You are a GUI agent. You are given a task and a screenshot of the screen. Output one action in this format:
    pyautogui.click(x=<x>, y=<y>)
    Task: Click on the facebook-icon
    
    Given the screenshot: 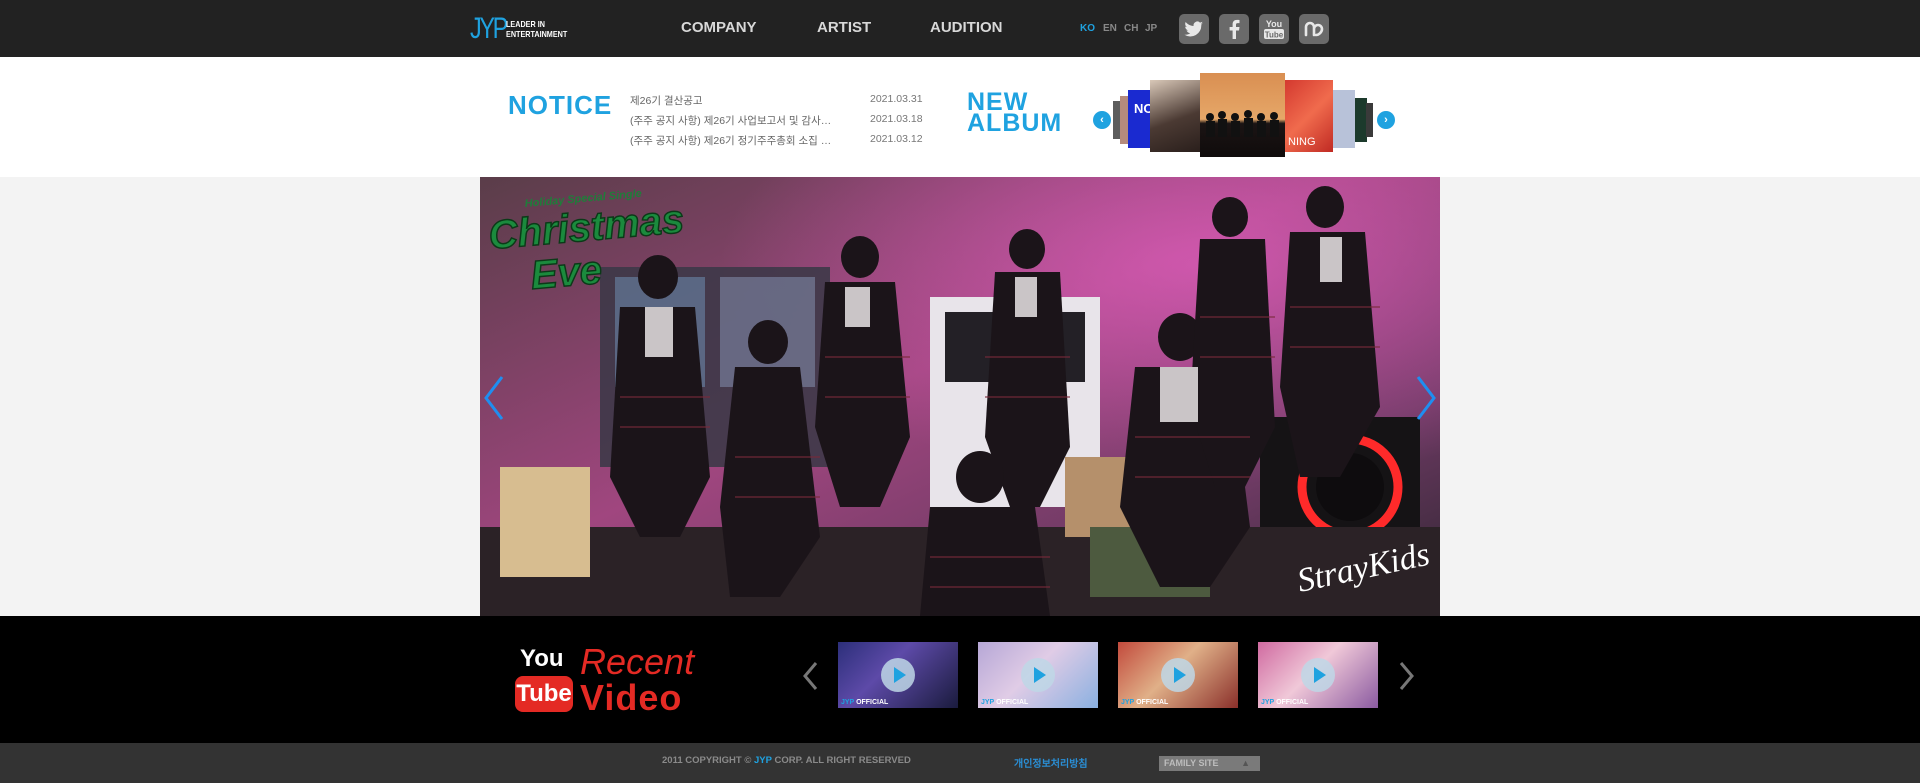 What is the action you would take?
    pyautogui.click(x=1234, y=29)
    